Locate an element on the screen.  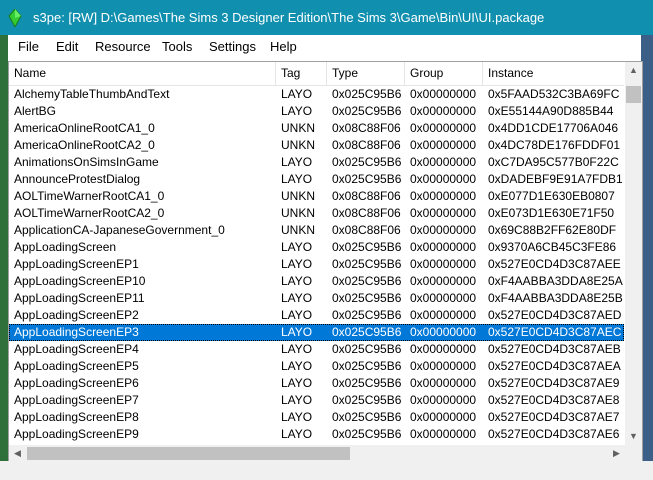
column-header-group: Group is located at coordinates (444, 73).